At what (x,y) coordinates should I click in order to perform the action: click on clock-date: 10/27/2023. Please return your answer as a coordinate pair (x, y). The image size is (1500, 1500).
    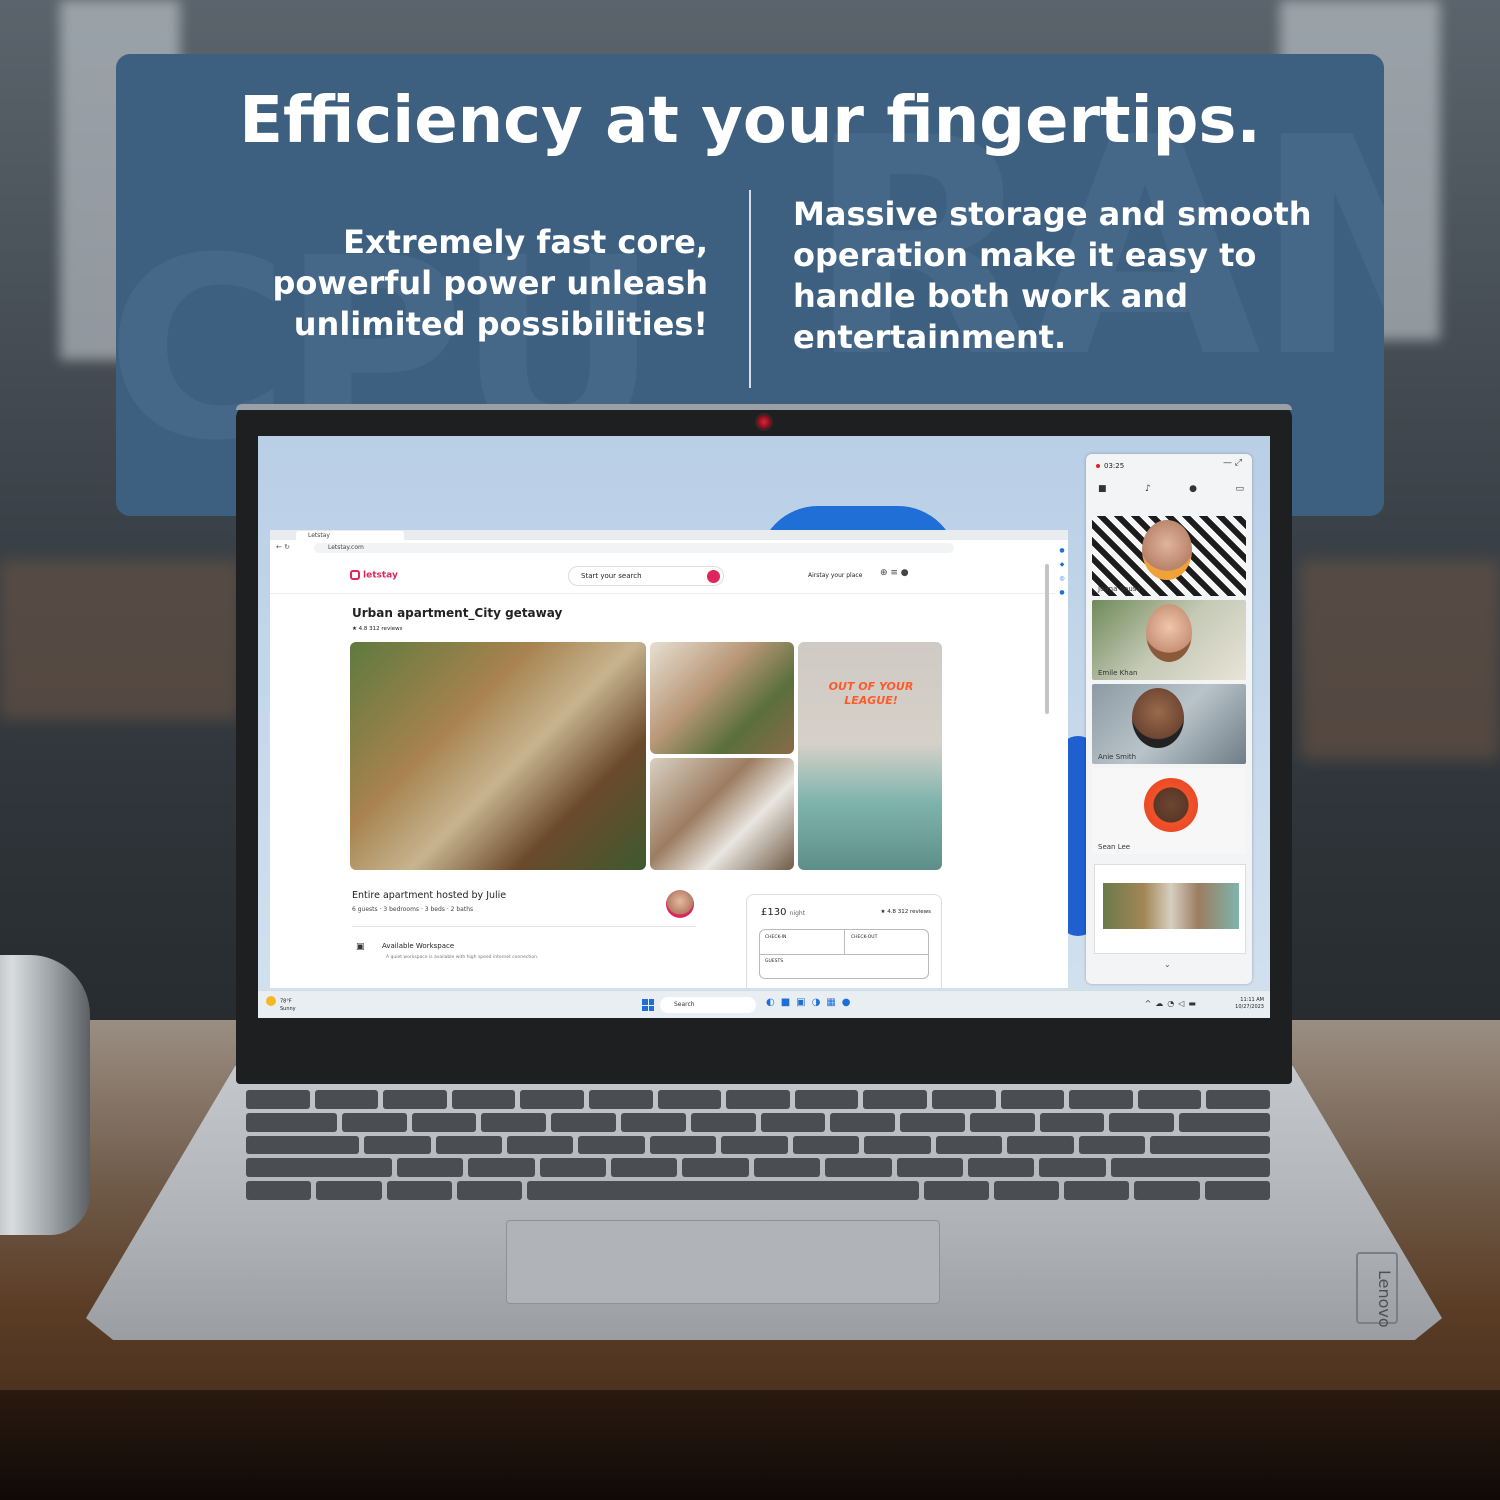
    Looking at the image, I should click on (1249, 1007).